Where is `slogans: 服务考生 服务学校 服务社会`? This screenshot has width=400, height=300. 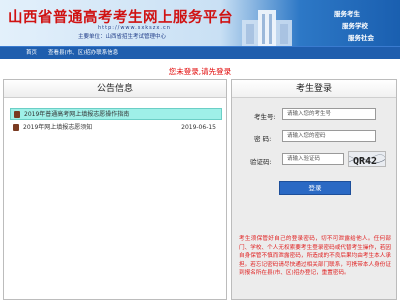
slogans: 服务考生 服务学校 服务社会 is located at coordinates (365, 26).